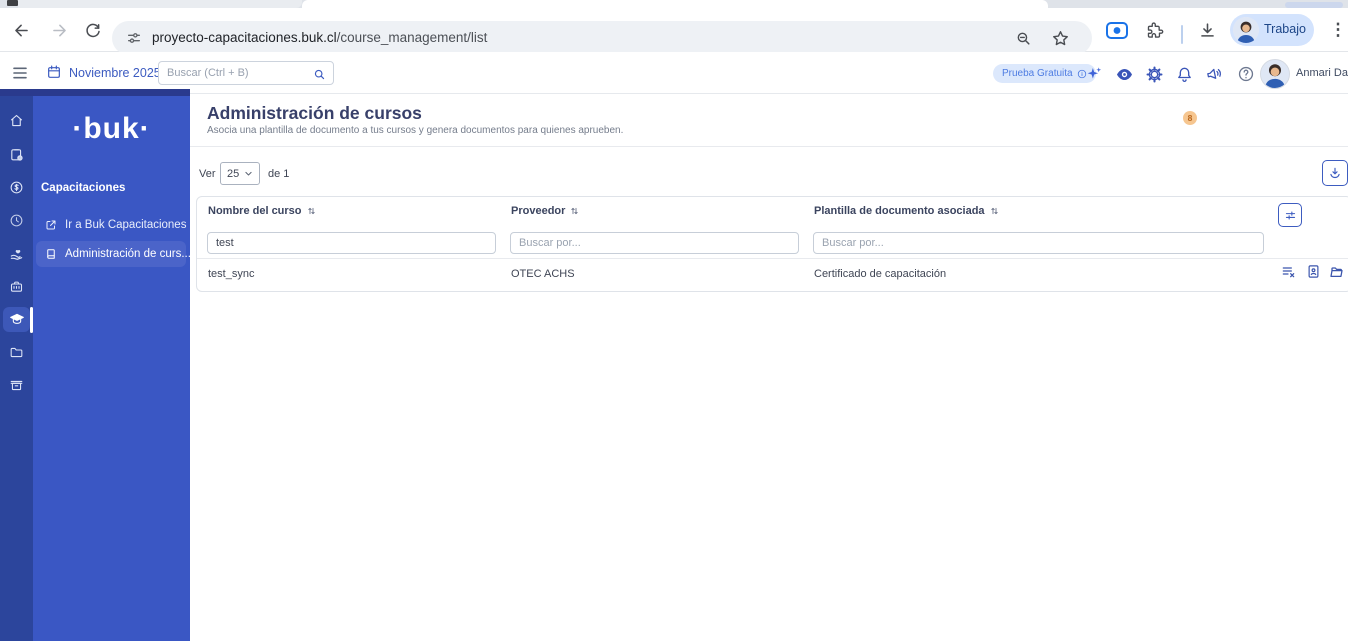 The image size is (1348, 641). I want to click on search-icon, so click(319, 74).